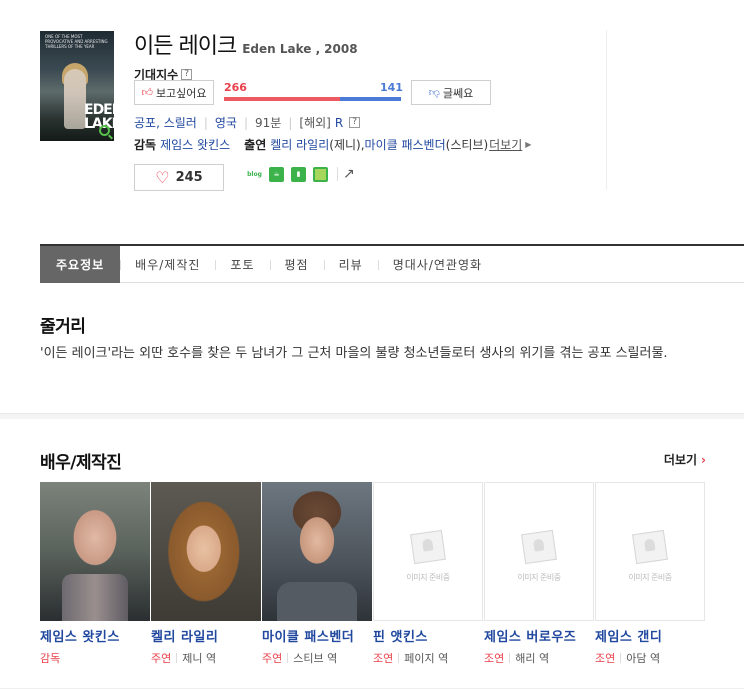  Describe the element at coordinates (235, 87) in the screenshot. I see `want-count: 266` at that location.